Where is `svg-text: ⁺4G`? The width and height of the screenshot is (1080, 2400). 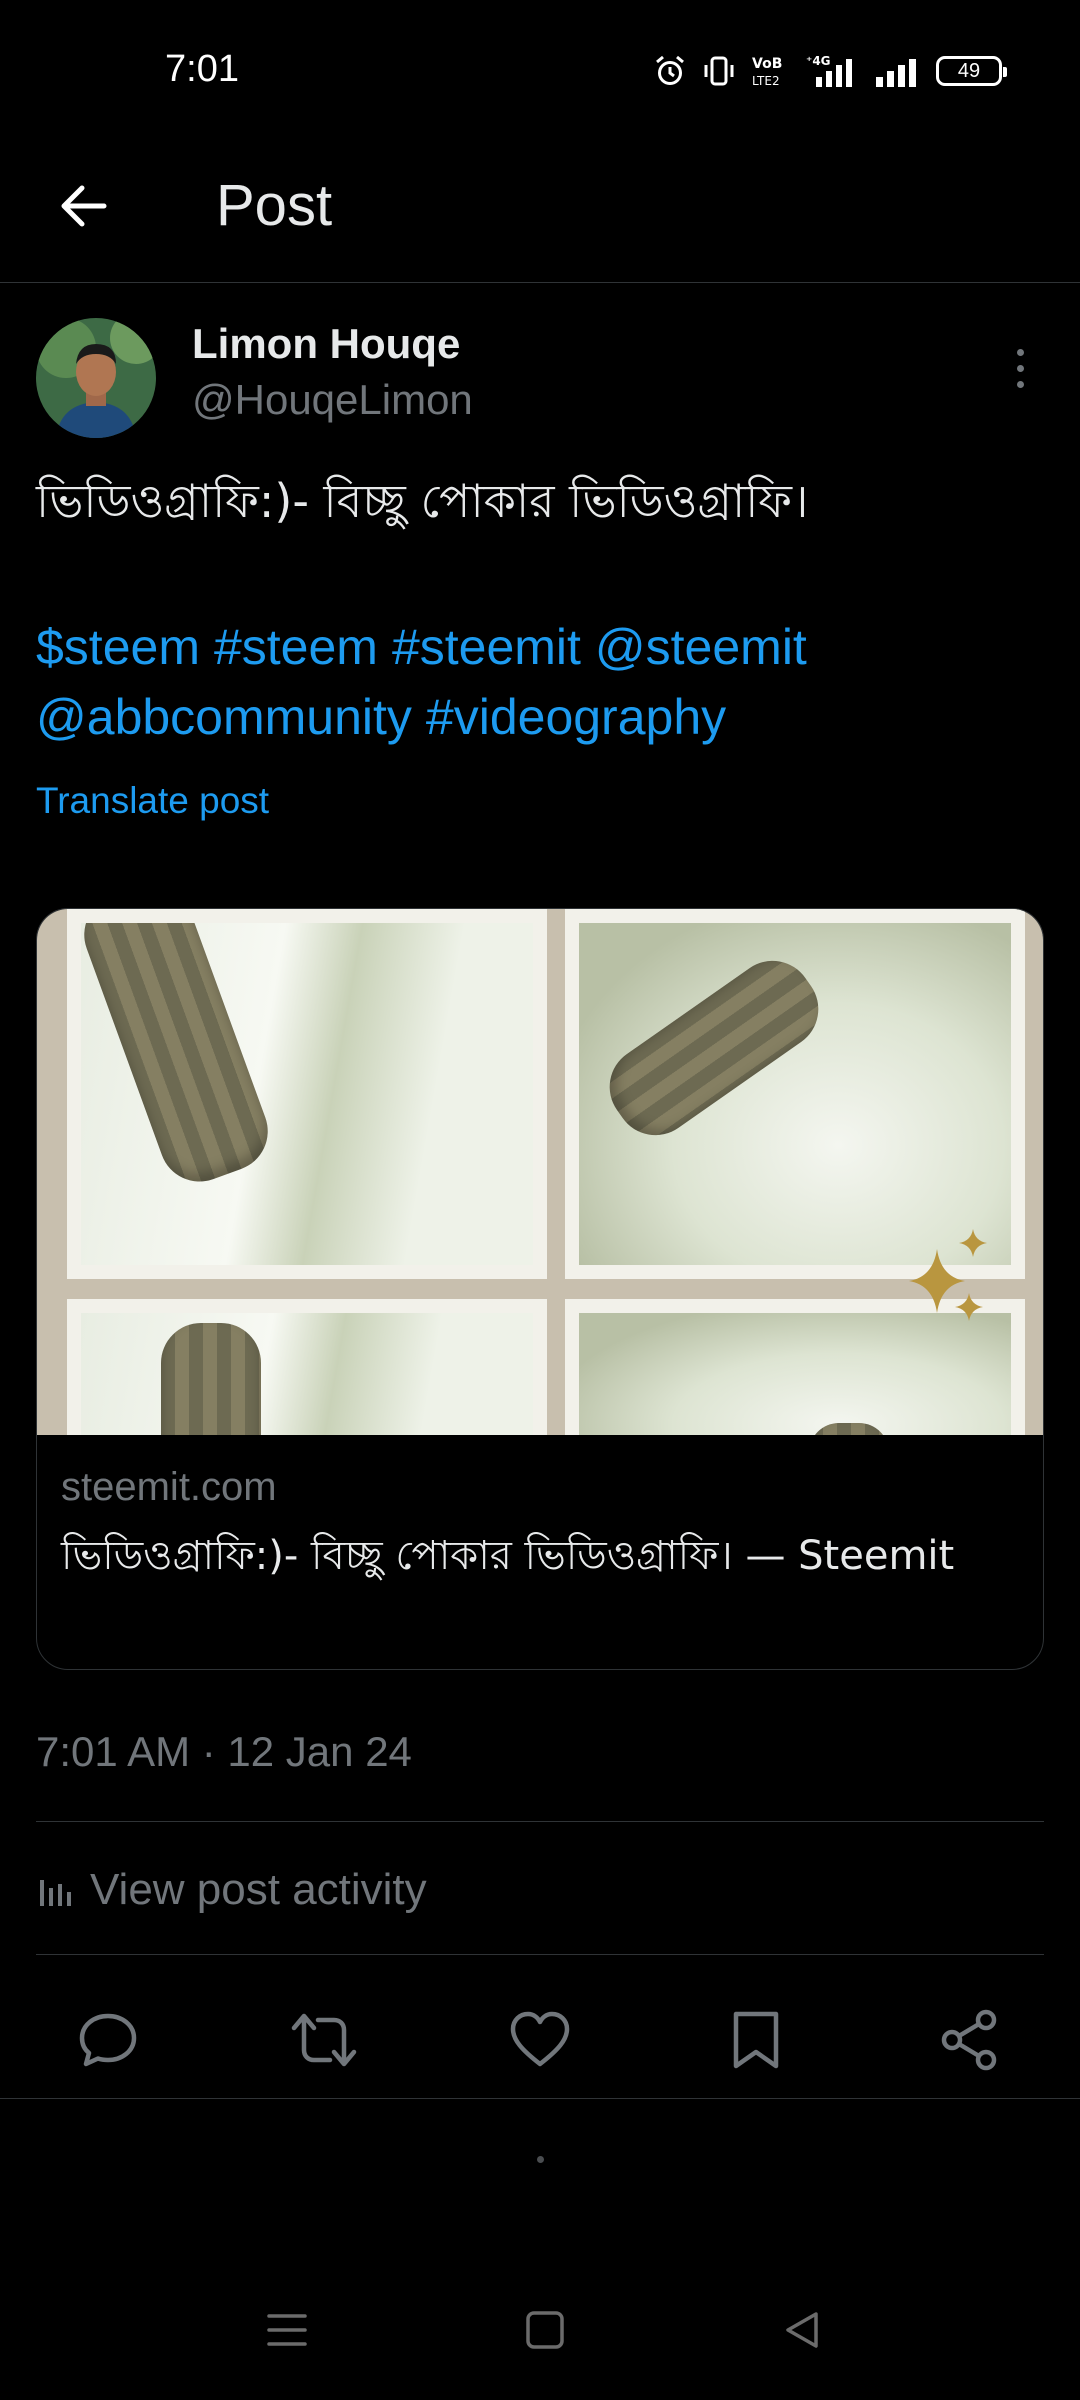
svg-text: ⁺4G is located at coordinates (818, 61).